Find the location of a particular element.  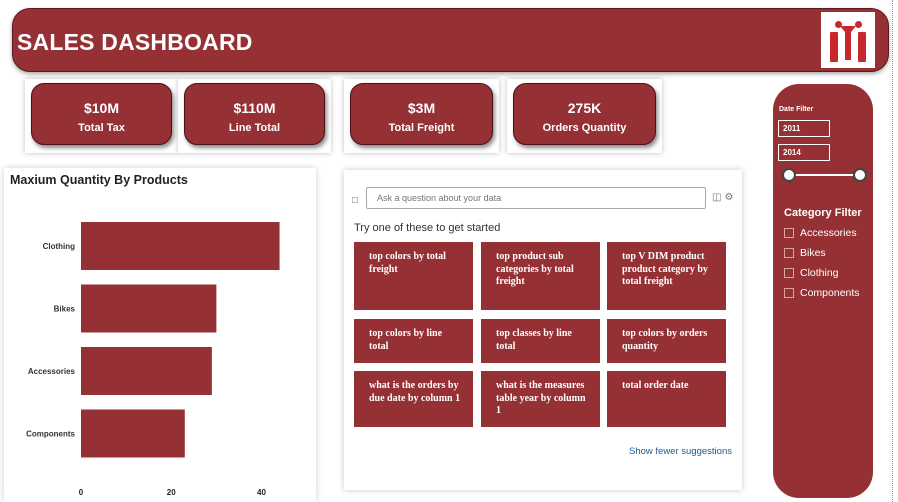

kpi-tile: $110M Line Total is located at coordinates (254, 114).